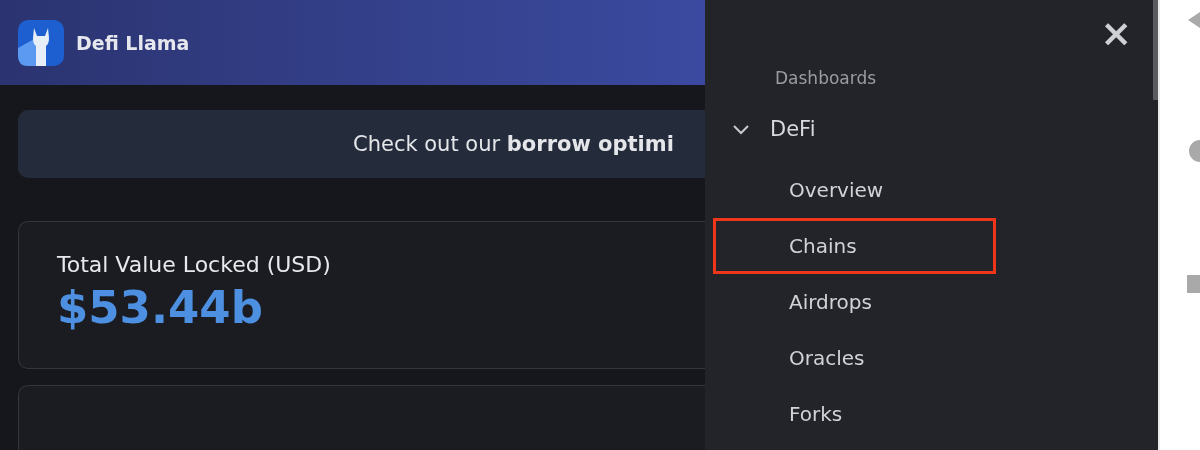 This screenshot has height=450, width=1200. I want to click on banner-text: Check out our borrow optimi, so click(513, 144).